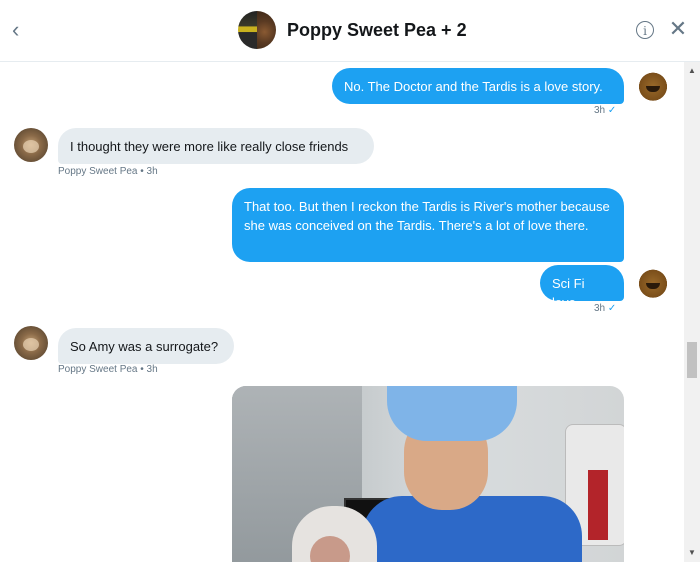 This screenshot has width=700, height=565. Describe the element at coordinates (692, 552) in the screenshot. I see `scroll-down-icon: ▼` at that location.